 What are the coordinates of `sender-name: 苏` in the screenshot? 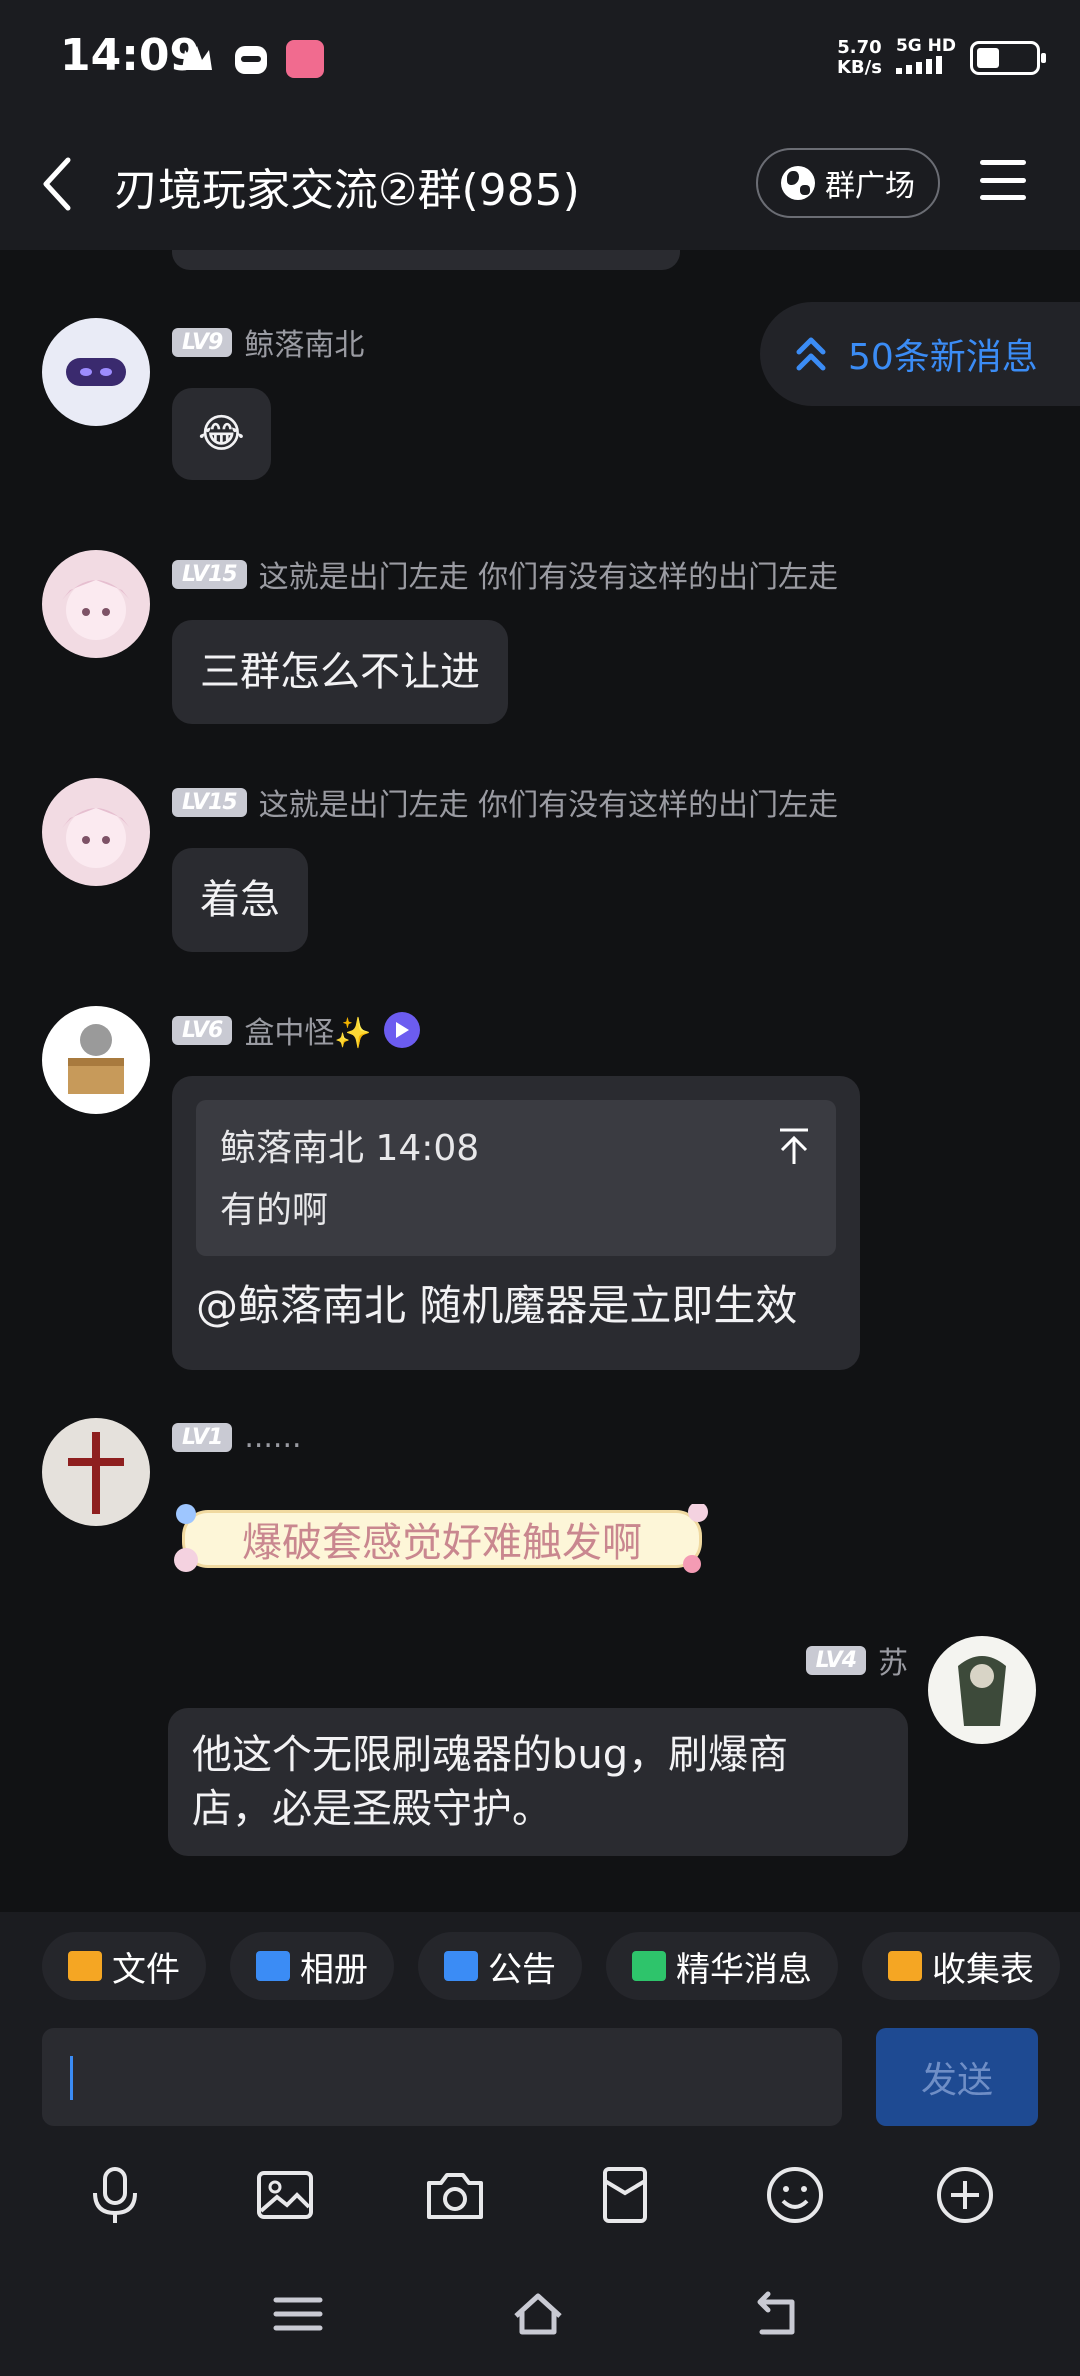 It's located at (893, 1663).